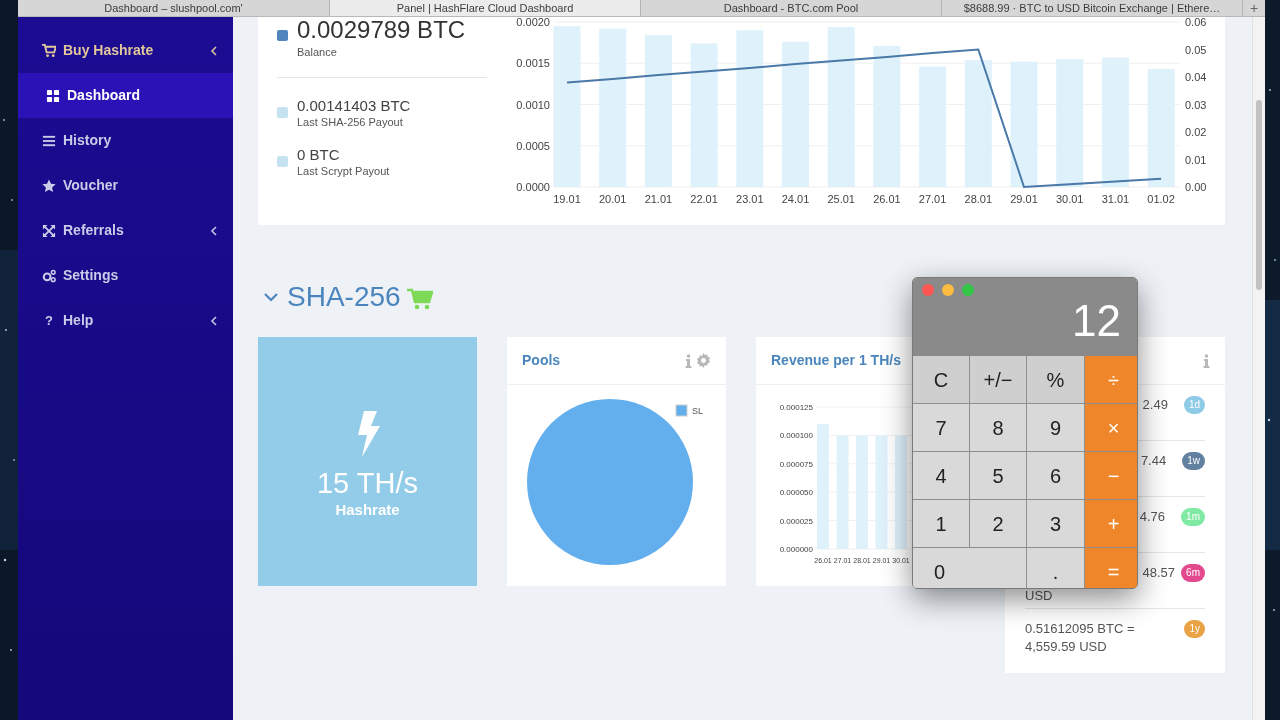 The height and width of the screenshot is (720, 1280). What do you see at coordinates (795, 199) in the screenshot?
I see `axis-label: 24.01` at bounding box center [795, 199].